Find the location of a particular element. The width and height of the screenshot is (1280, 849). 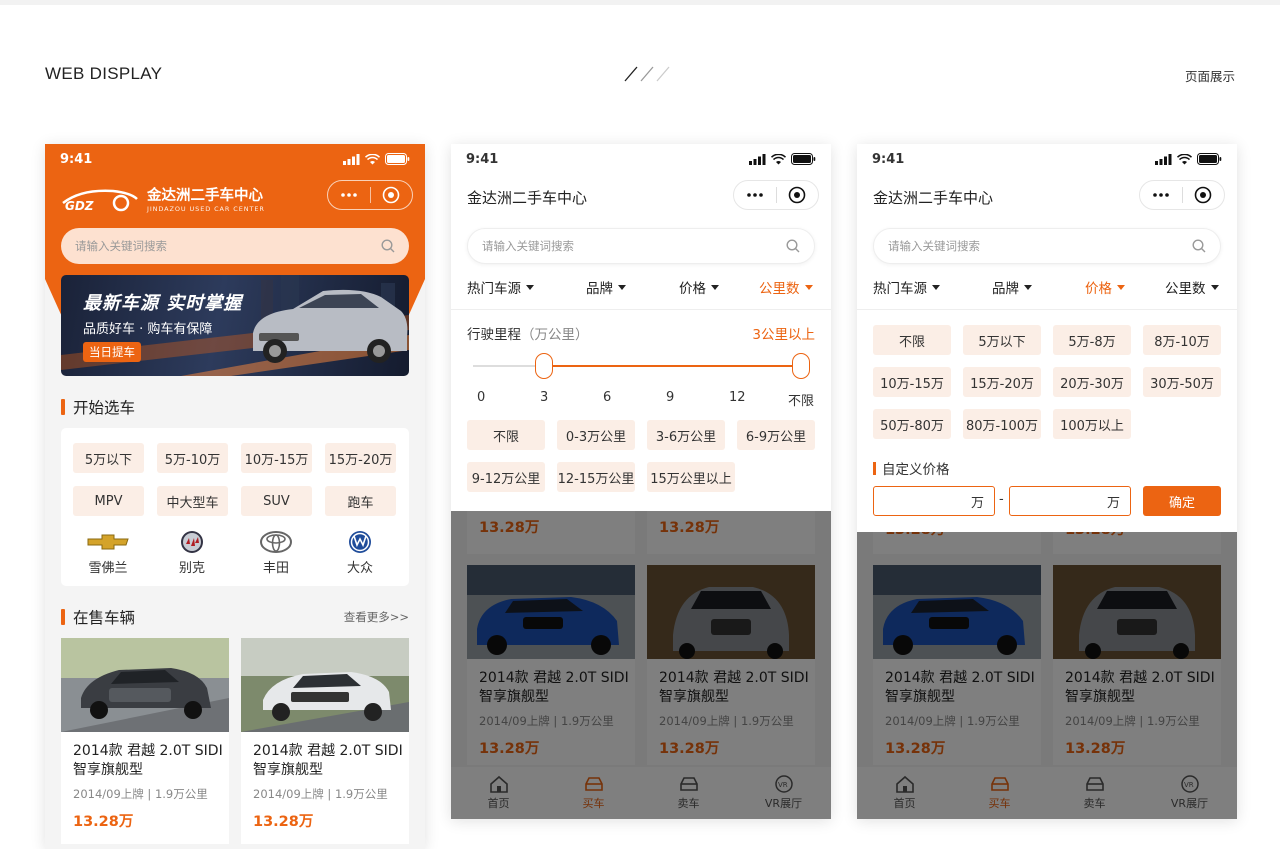

chip-5-10w: 5万-10万 is located at coordinates (192, 458).